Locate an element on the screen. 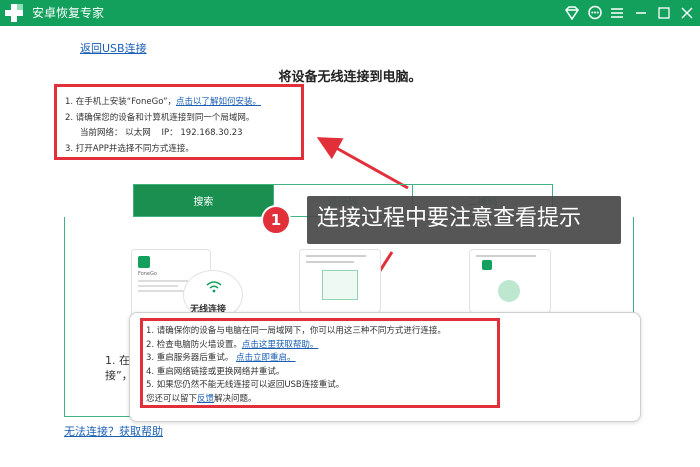 This screenshot has height=467, width=700. help-footer: 您还可以留下反馈解决问题。 is located at coordinates (321, 400).